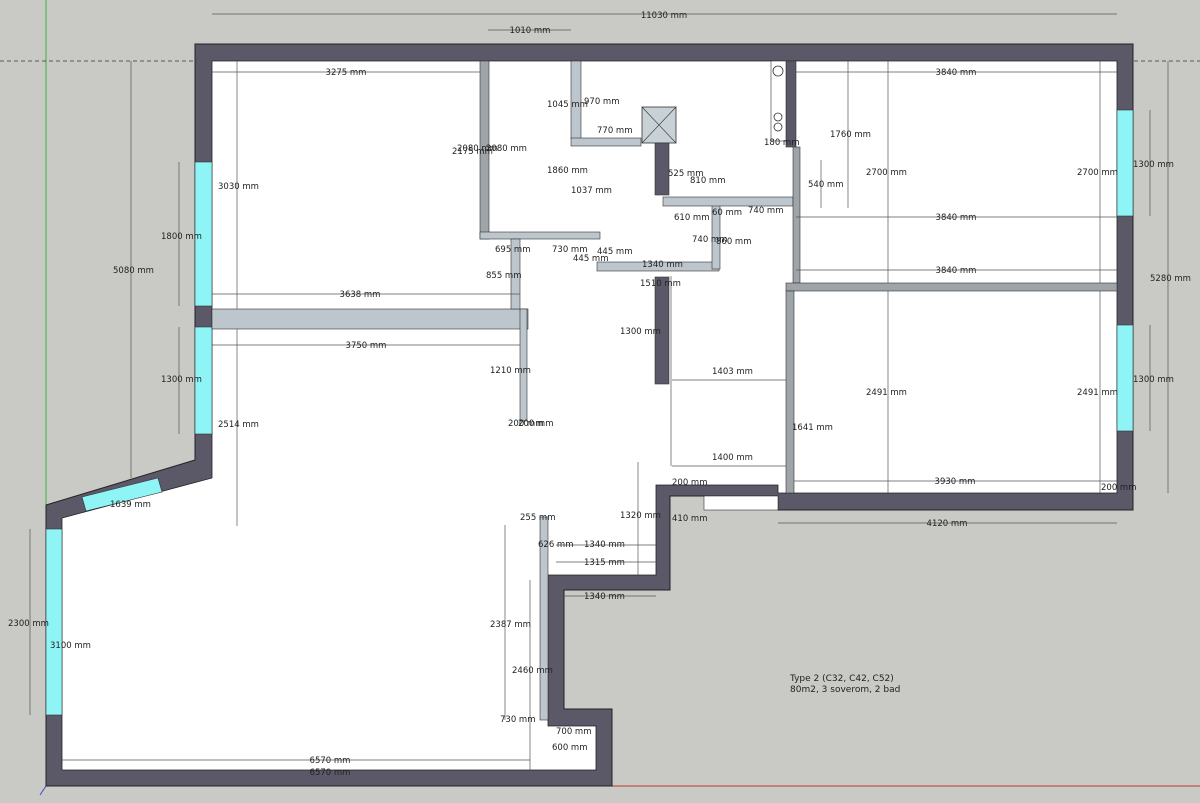 The image size is (1200, 803). Describe the element at coordinates (567, 105) in the screenshot. I see `dim-shaft-offset: 1045 mm` at that location.